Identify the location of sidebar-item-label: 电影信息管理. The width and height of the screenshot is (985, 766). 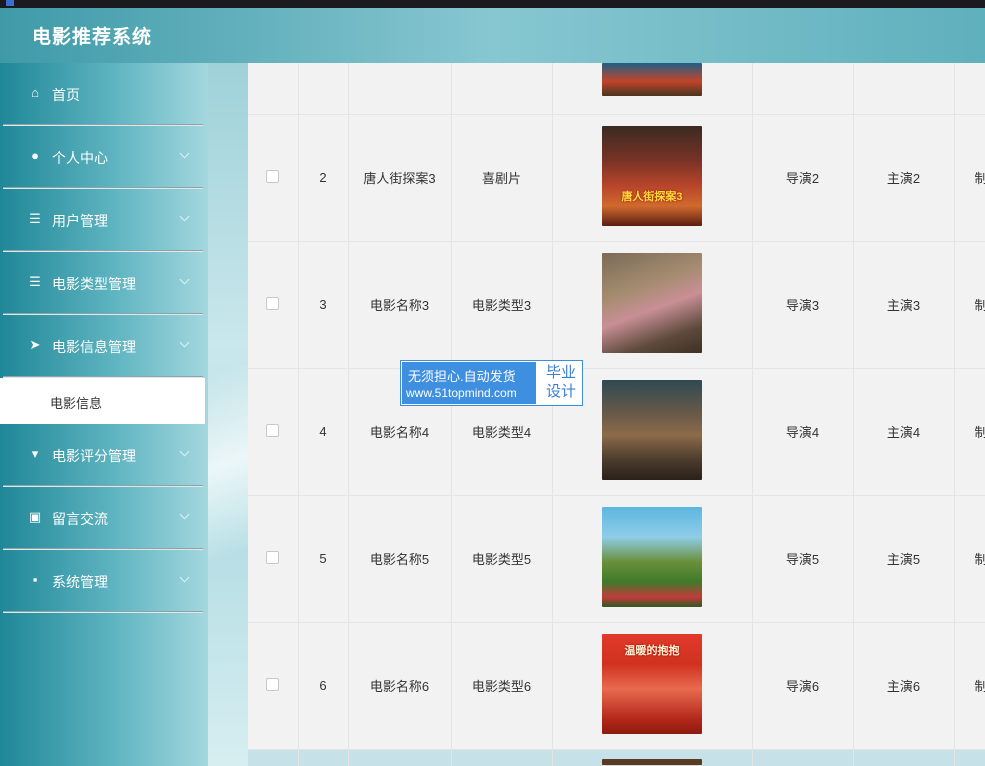
(94, 347).